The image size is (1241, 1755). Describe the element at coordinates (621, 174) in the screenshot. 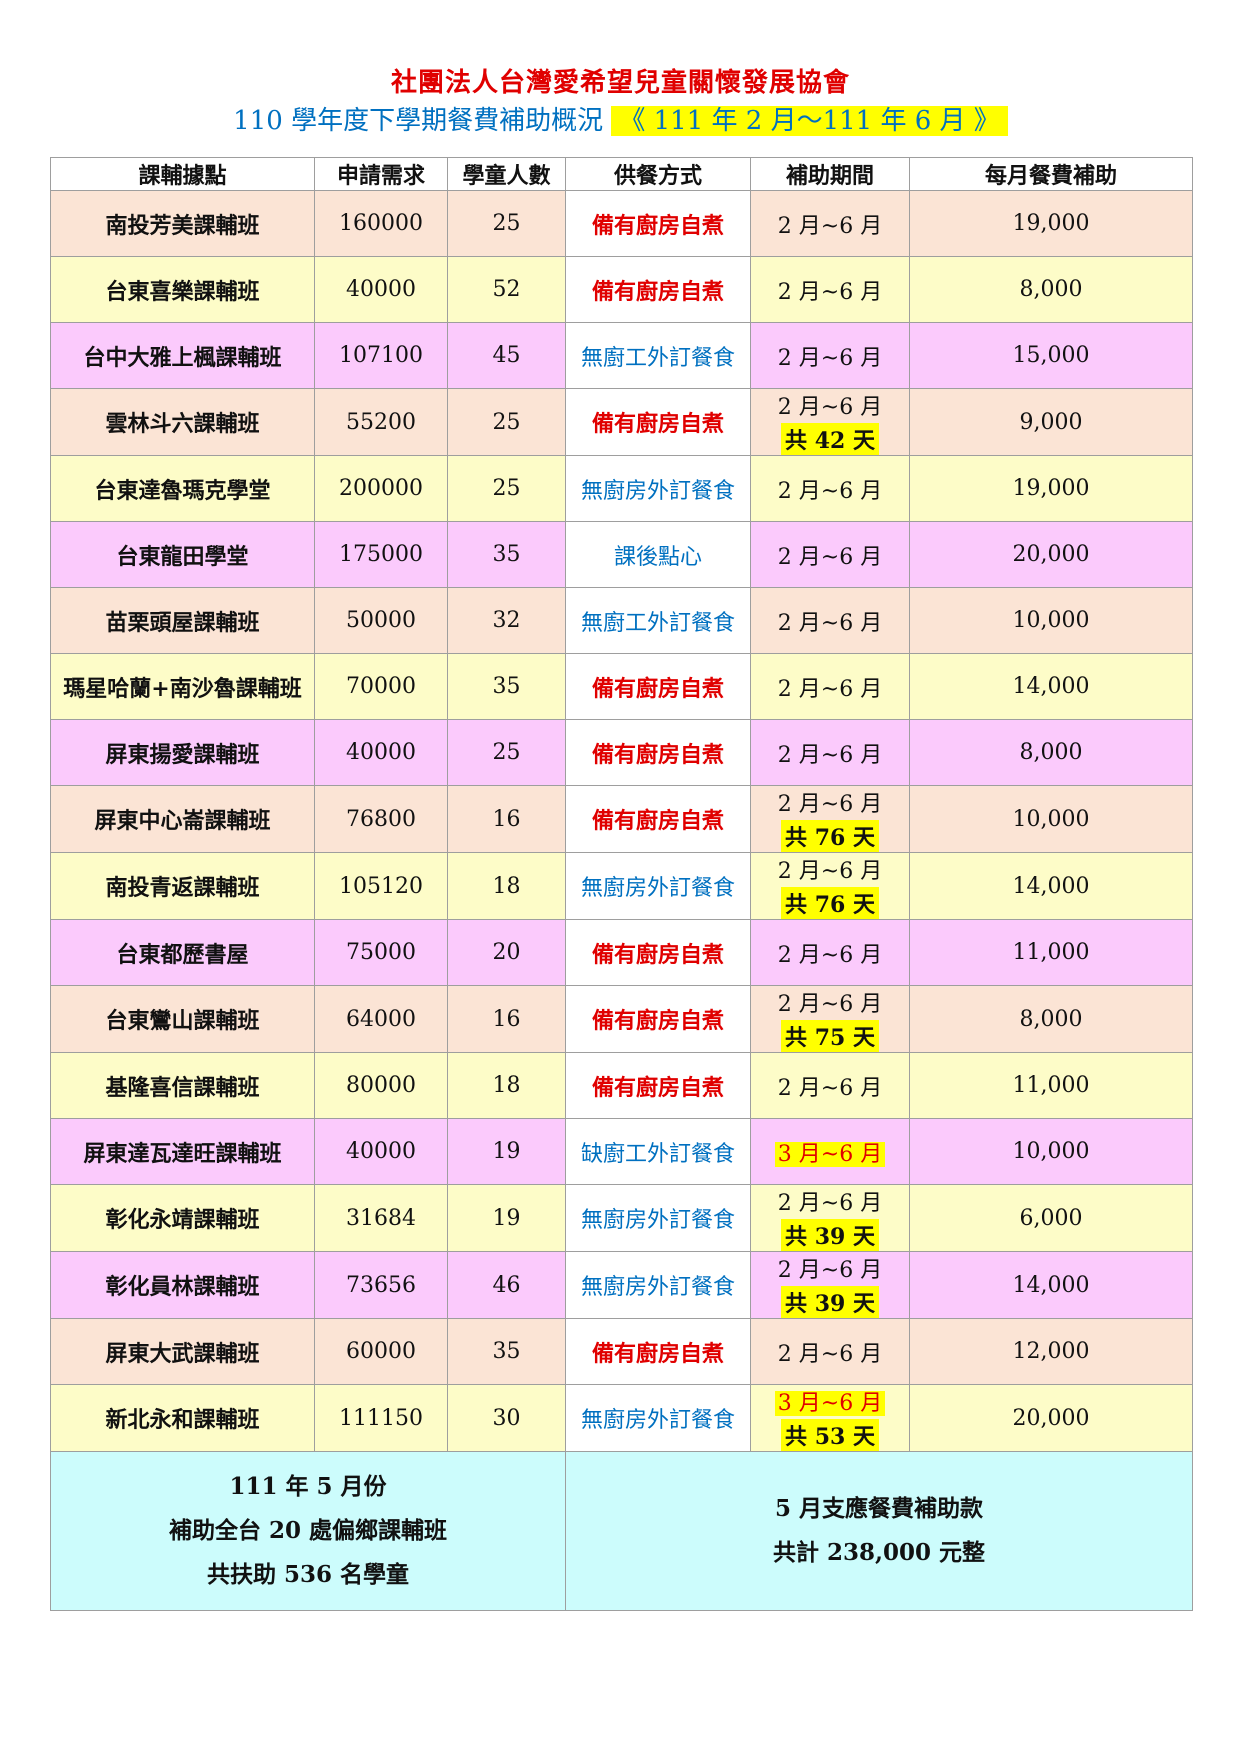

I see `table-header-row: 課輔據點 申請需求 學童人數 供餐方式 補助期間 每月餐費補助` at that location.